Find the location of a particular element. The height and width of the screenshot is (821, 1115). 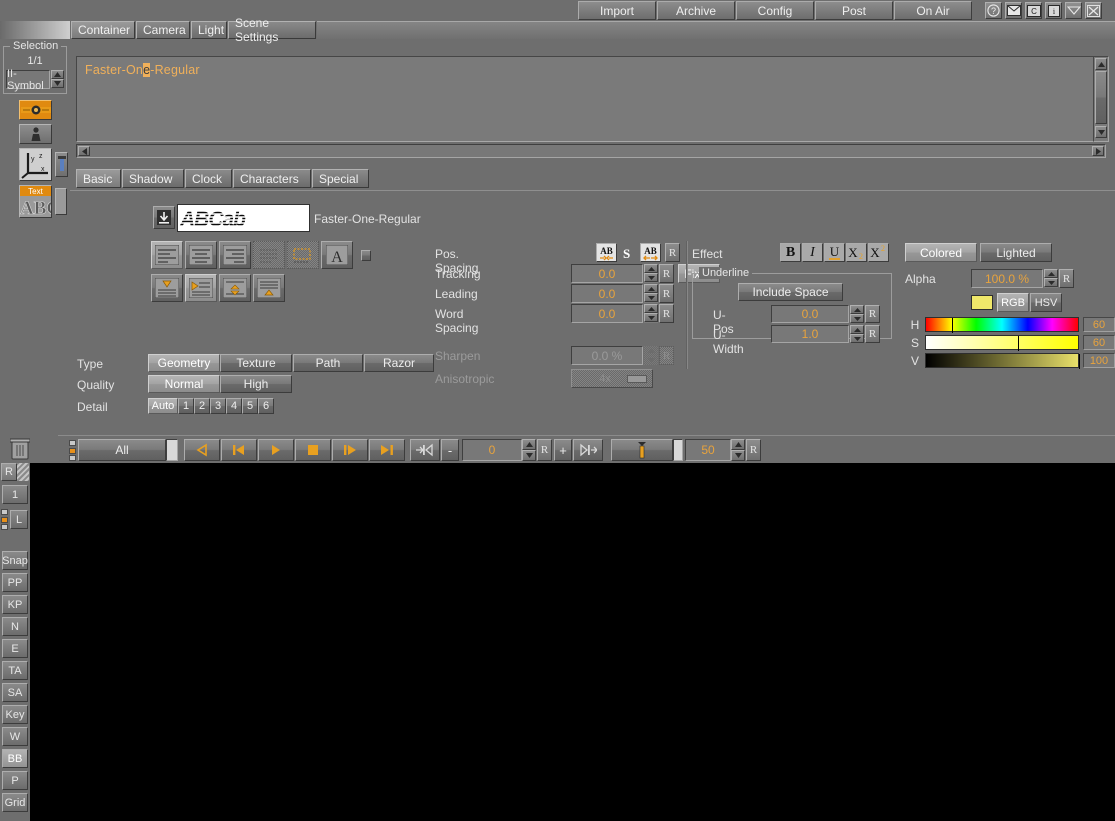

font-preview: ABCab is located at coordinates (243, 218).